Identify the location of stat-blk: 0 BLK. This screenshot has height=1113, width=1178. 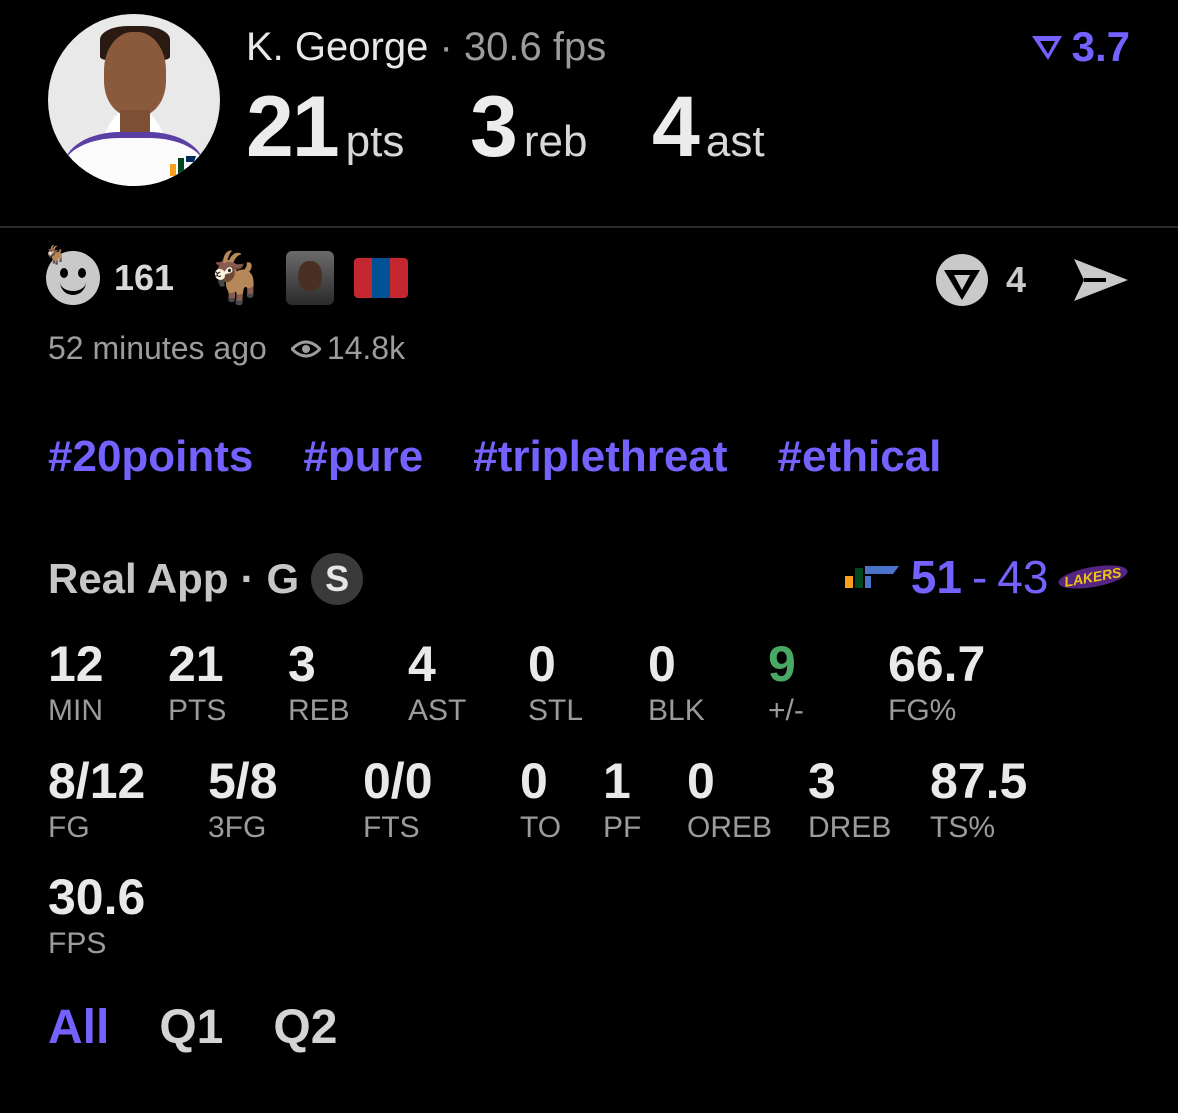
(676, 683).